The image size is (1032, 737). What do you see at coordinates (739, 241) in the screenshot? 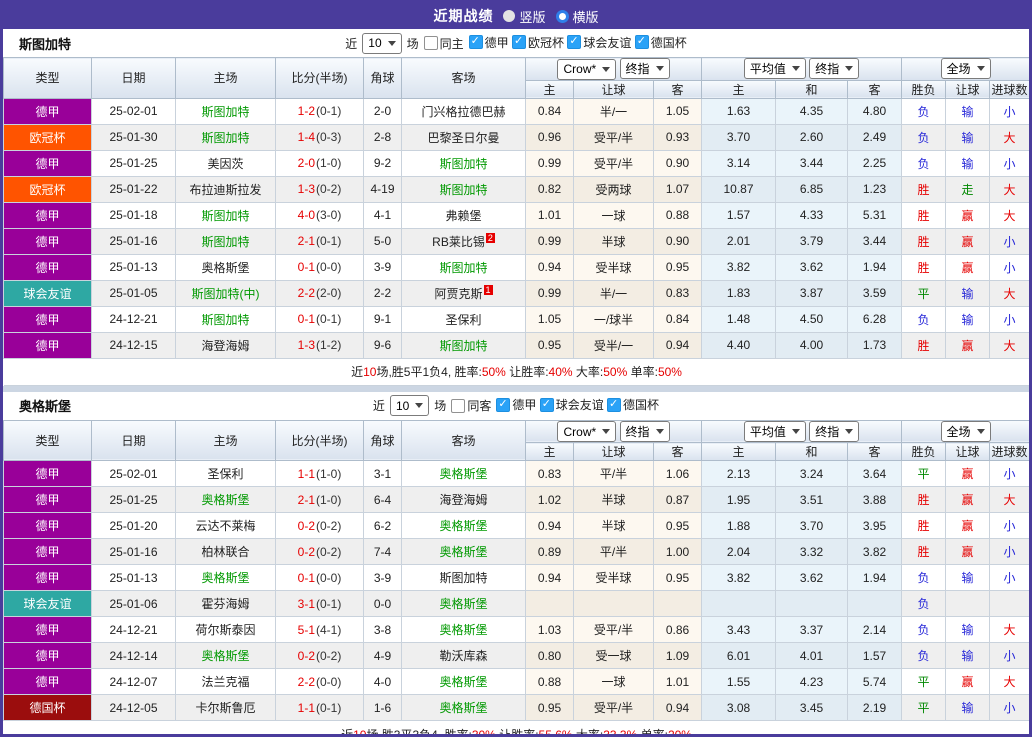
I see `euro-home-odds: 2.01` at bounding box center [739, 241].